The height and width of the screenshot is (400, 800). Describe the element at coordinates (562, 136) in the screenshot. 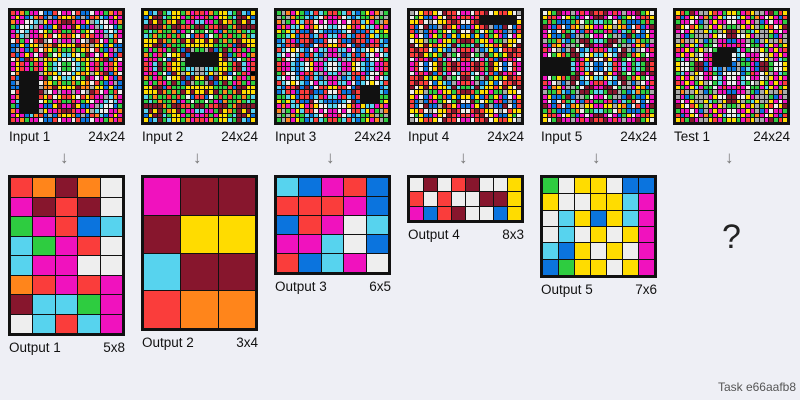

I see `grid-title: Input 5` at that location.